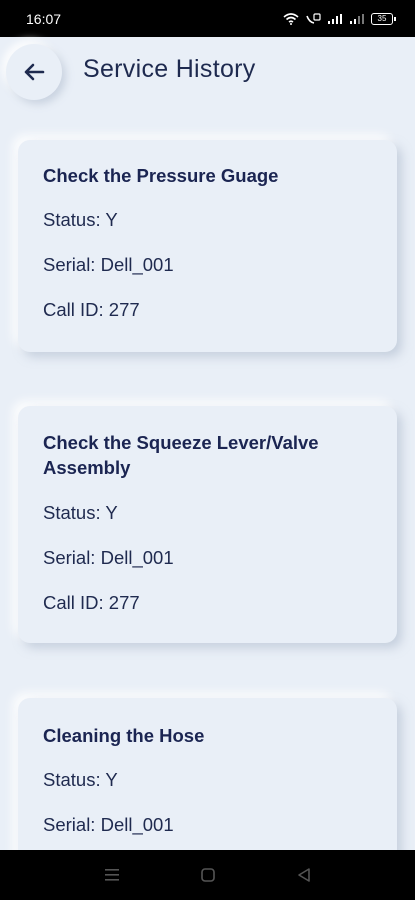 The height and width of the screenshot is (900, 415). What do you see at coordinates (304, 875) in the screenshot?
I see `back-triangle-icon` at bounding box center [304, 875].